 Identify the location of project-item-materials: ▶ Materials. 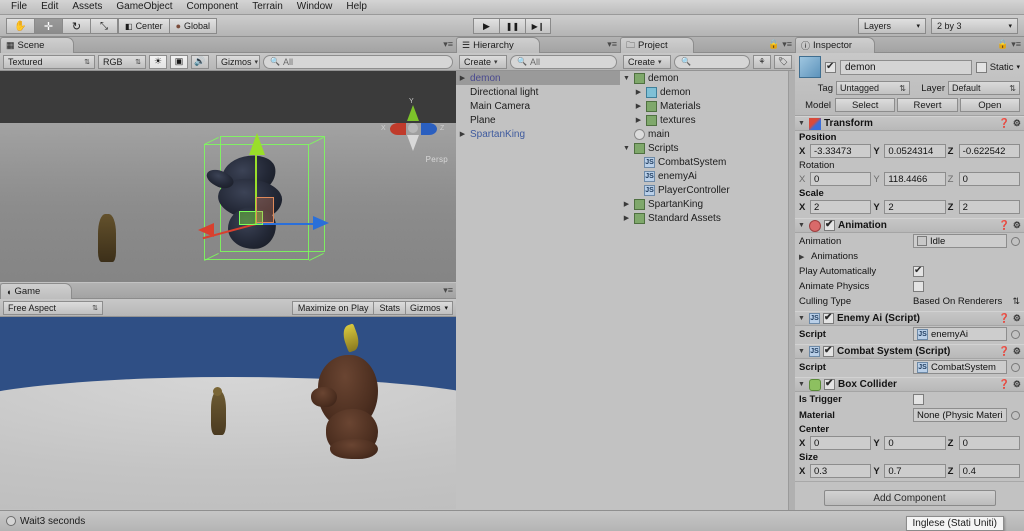
(707, 106).